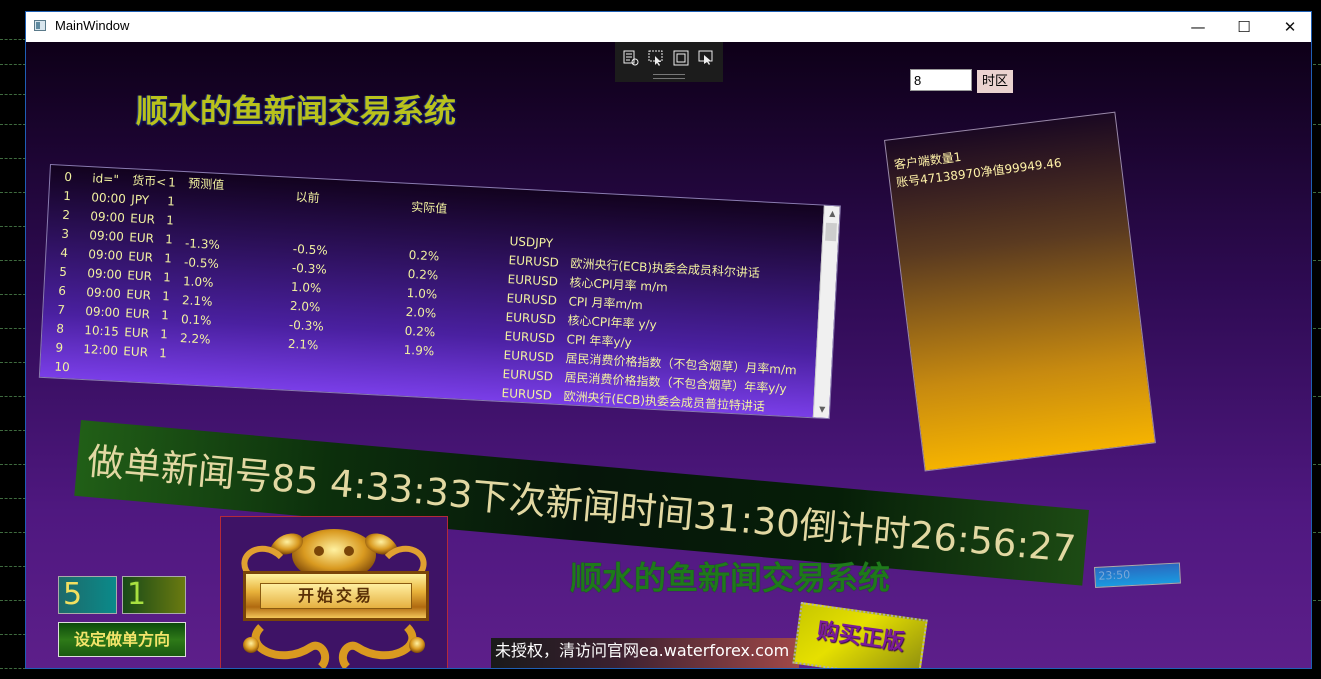  What do you see at coordinates (87, 595) in the screenshot?
I see `input-box-1: 5` at bounding box center [87, 595].